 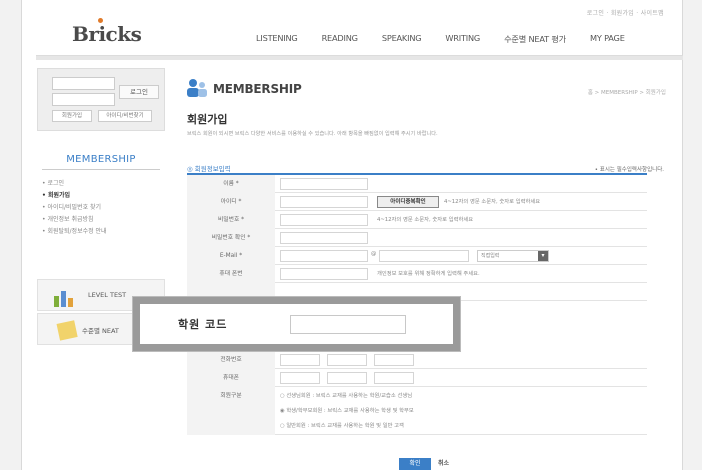 I want to click on login-box: 로그인 회원가입 아이디/비번찾기, so click(x=101, y=99).